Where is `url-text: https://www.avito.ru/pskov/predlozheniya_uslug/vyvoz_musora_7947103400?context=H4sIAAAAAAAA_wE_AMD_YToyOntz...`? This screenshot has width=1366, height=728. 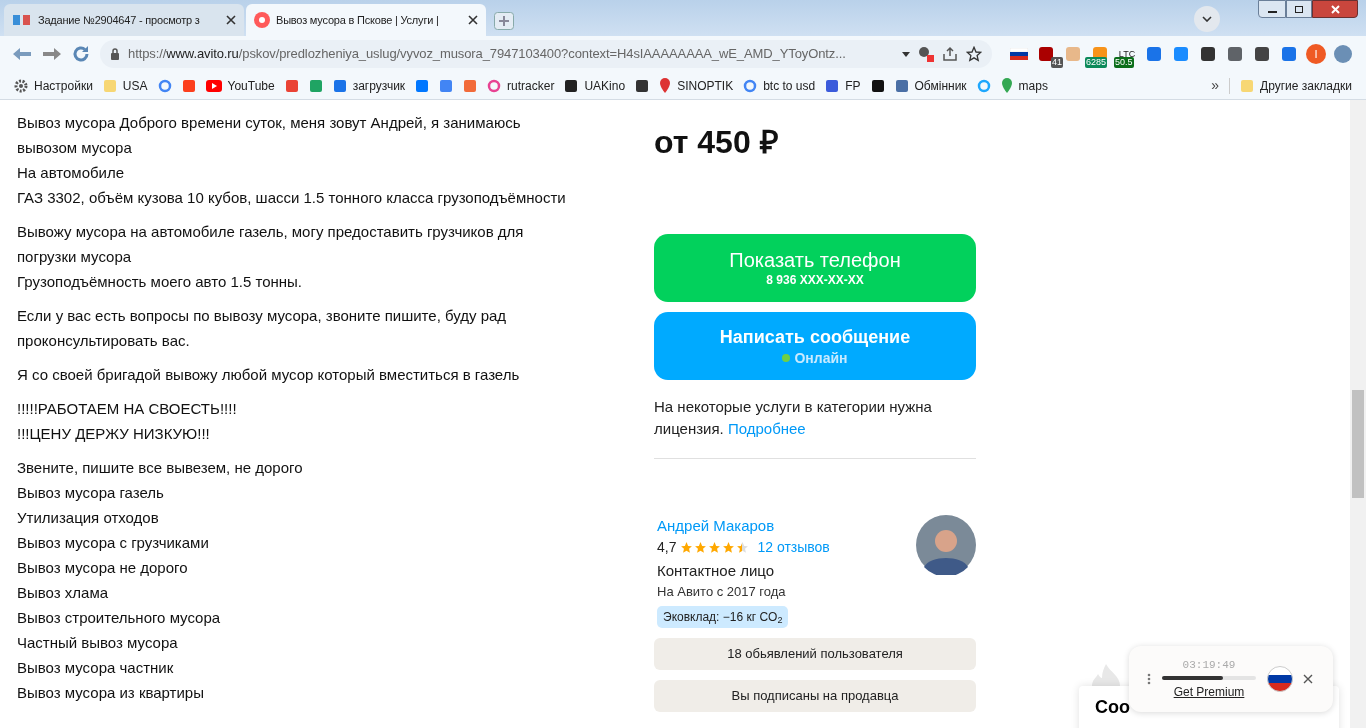
url-text: https://www.avito.ru/pskov/predlozheniya_uslug/vyvoz_musora_7947103400?context=H4sIAAAAAAAA_wE_AMD_YToyOntz... is located at coordinates (487, 54).